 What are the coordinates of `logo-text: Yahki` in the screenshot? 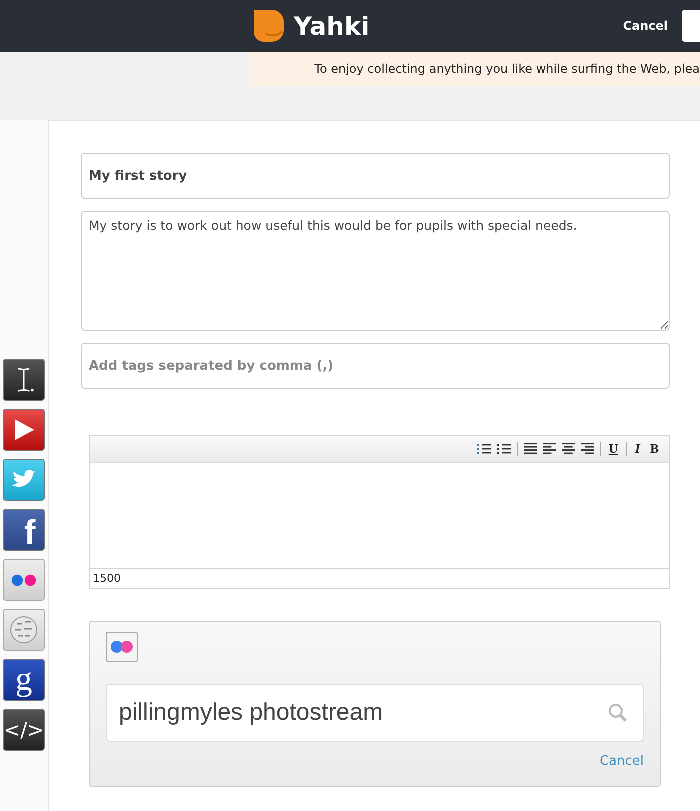 It's located at (332, 26).